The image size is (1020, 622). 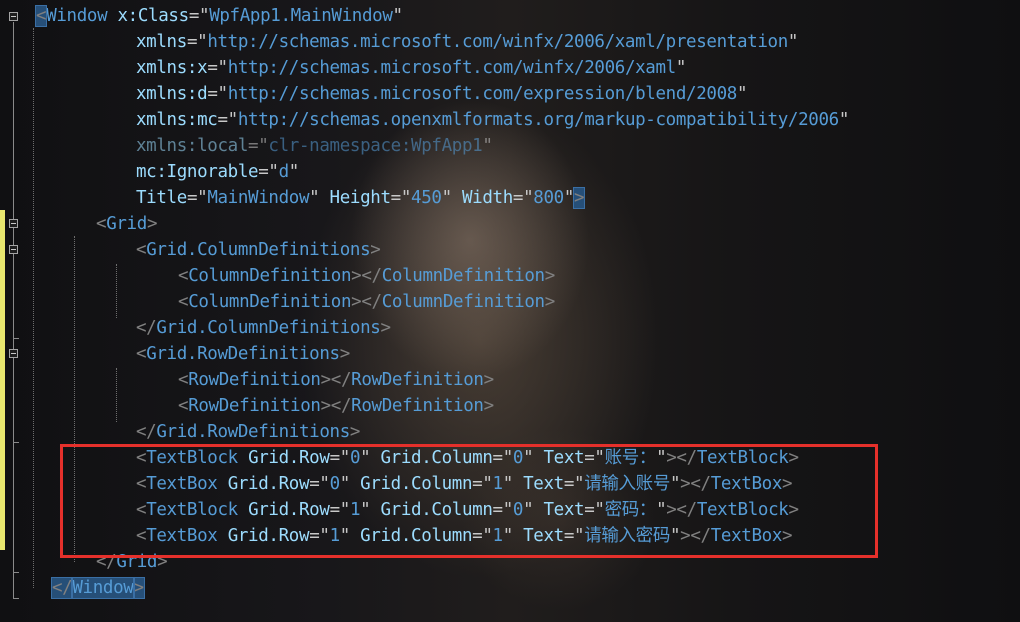 What do you see at coordinates (284, 172) in the screenshot?
I see `code-token: d` at bounding box center [284, 172].